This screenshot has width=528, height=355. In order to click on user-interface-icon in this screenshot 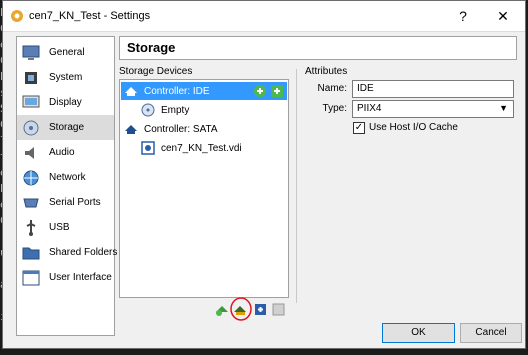, I will do `click(31, 277)`.